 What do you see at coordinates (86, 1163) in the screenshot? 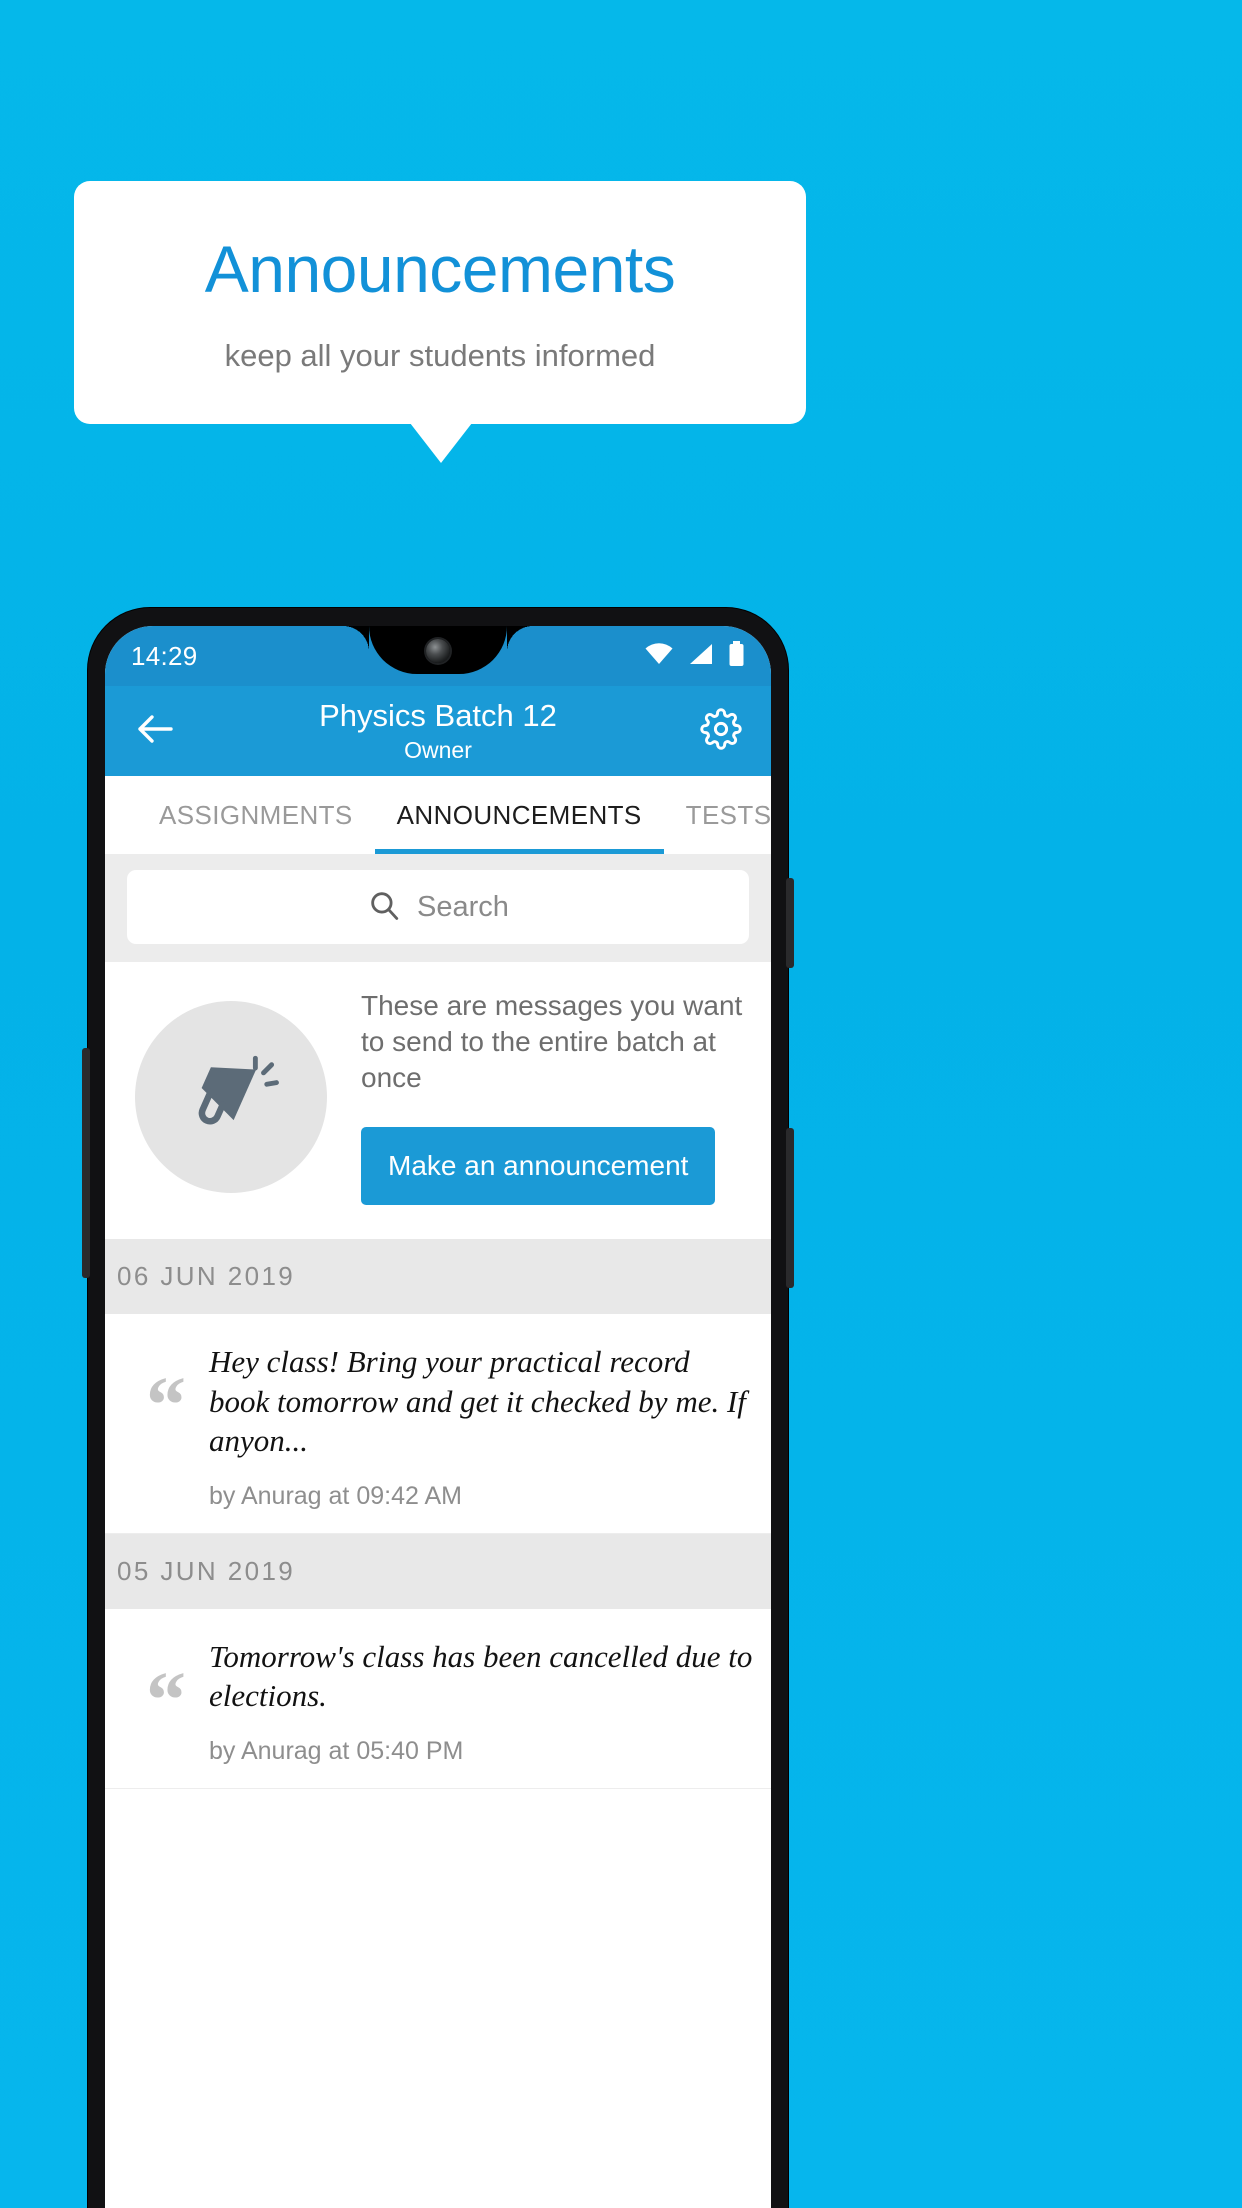
I see `phone-side-button-left` at bounding box center [86, 1163].